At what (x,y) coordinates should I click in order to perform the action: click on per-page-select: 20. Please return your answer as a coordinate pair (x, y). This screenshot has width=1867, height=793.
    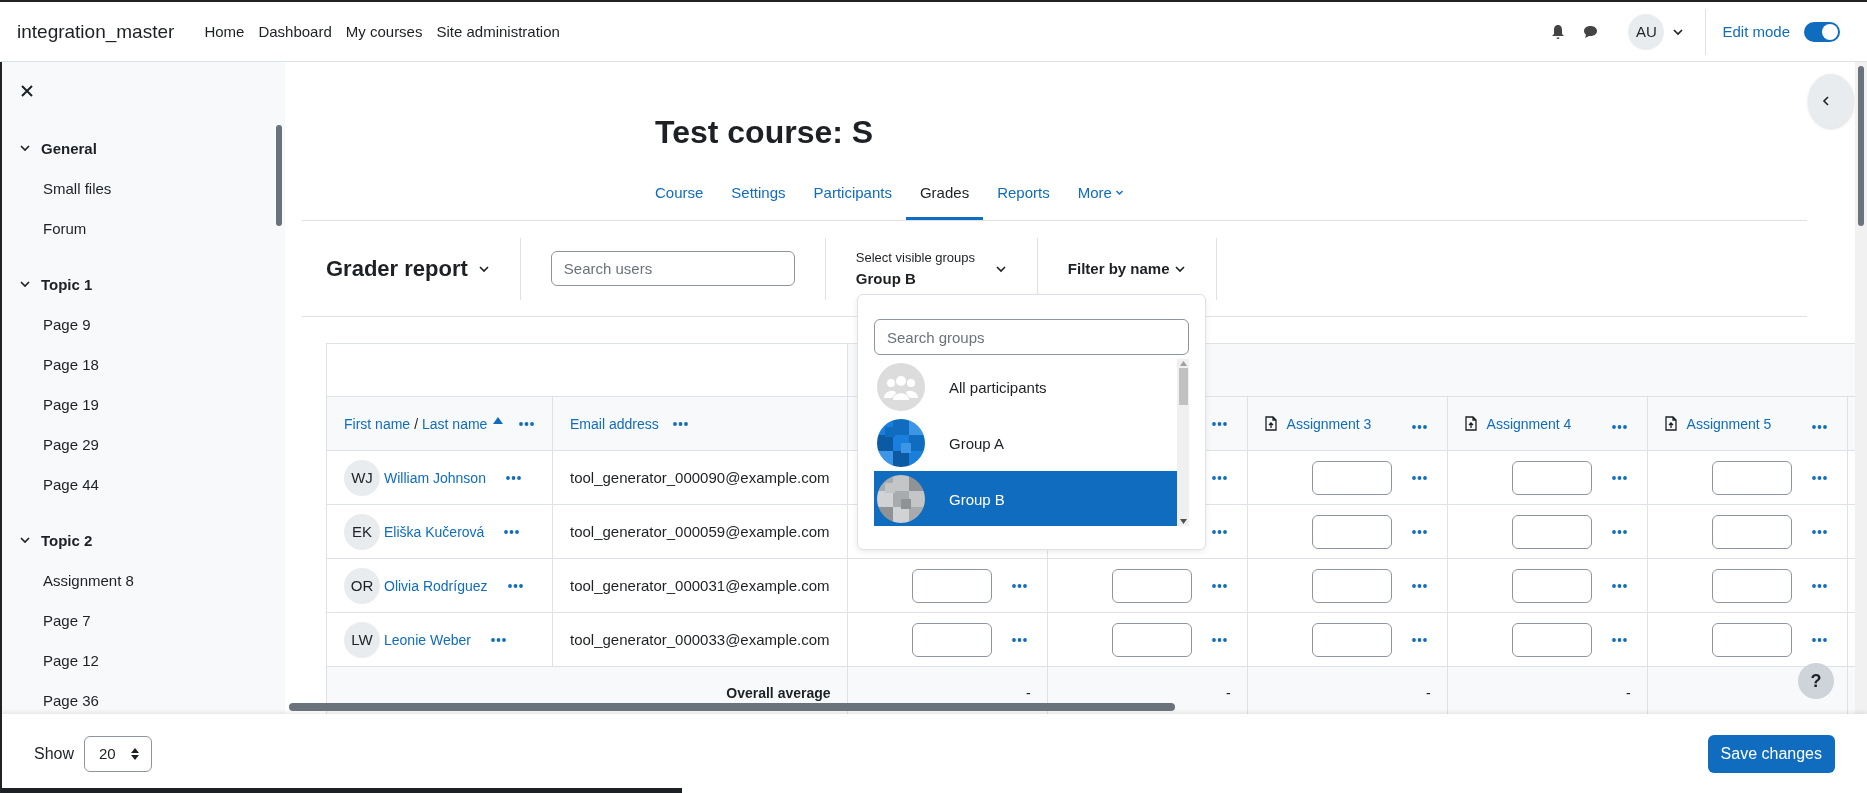
    Looking at the image, I should click on (118, 753).